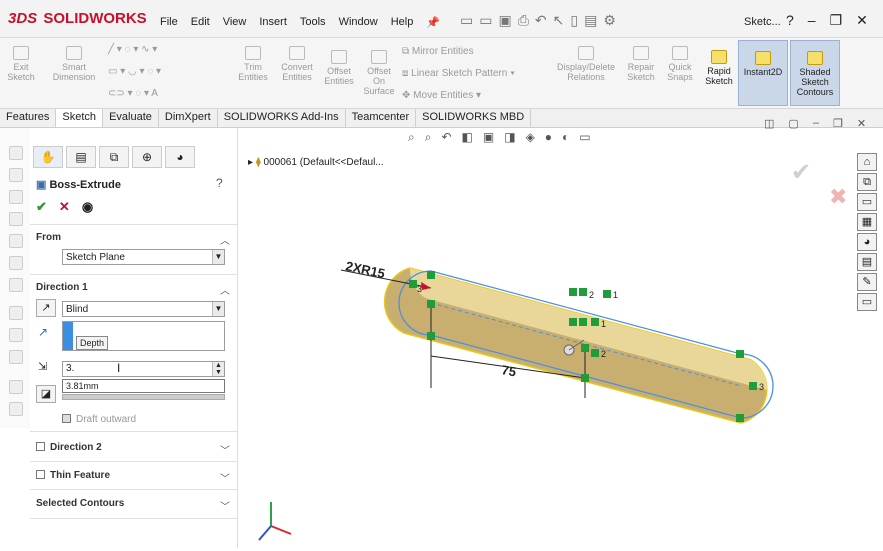 The image size is (883, 551). I want to click on close-icon: ✕, so click(862, 20).